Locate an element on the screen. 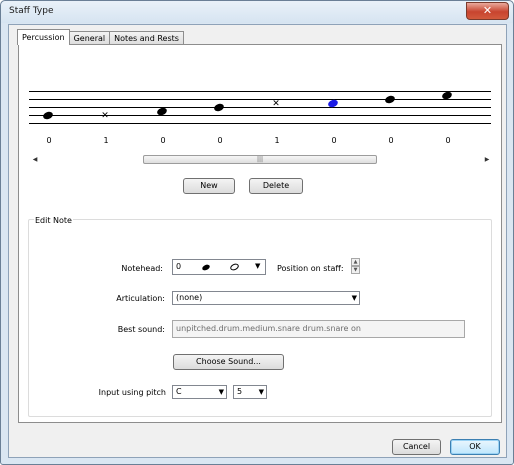 The image size is (514, 465). notehead-label: Notehead: is located at coordinates (142, 268).